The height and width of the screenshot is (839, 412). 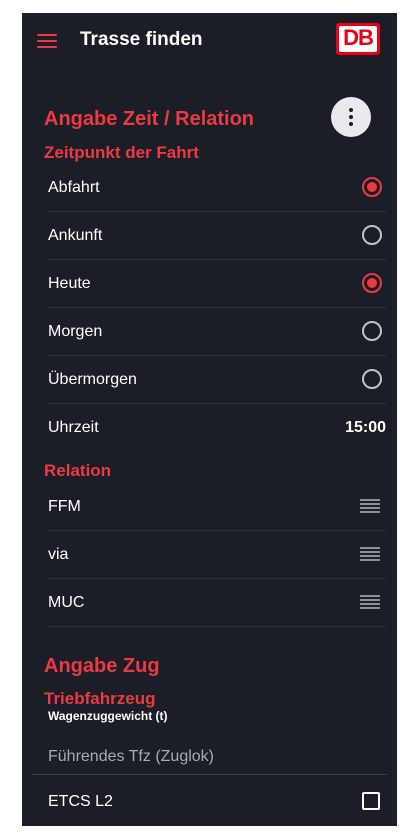 I want to click on lead-vehicle-input, so click(x=217, y=757).